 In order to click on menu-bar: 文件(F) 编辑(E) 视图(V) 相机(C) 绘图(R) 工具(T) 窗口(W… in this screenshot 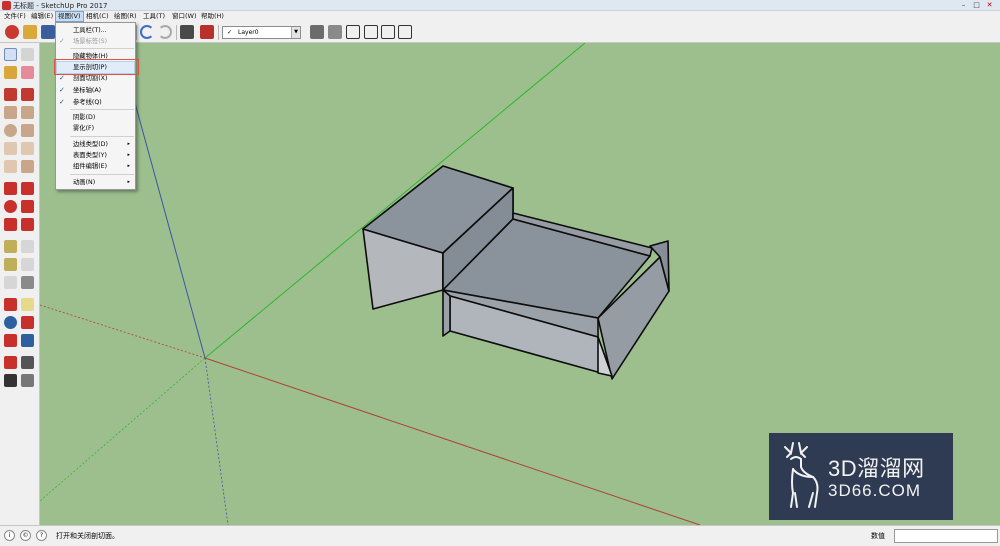, I will do `click(500, 16)`.